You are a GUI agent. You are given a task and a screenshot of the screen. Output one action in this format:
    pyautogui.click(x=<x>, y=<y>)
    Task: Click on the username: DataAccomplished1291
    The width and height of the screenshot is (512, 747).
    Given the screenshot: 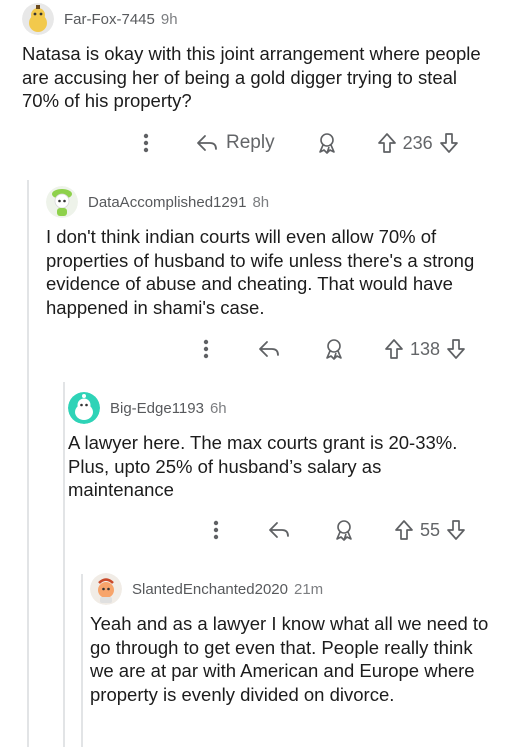 What is the action you would take?
    pyautogui.click(x=167, y=202)
    